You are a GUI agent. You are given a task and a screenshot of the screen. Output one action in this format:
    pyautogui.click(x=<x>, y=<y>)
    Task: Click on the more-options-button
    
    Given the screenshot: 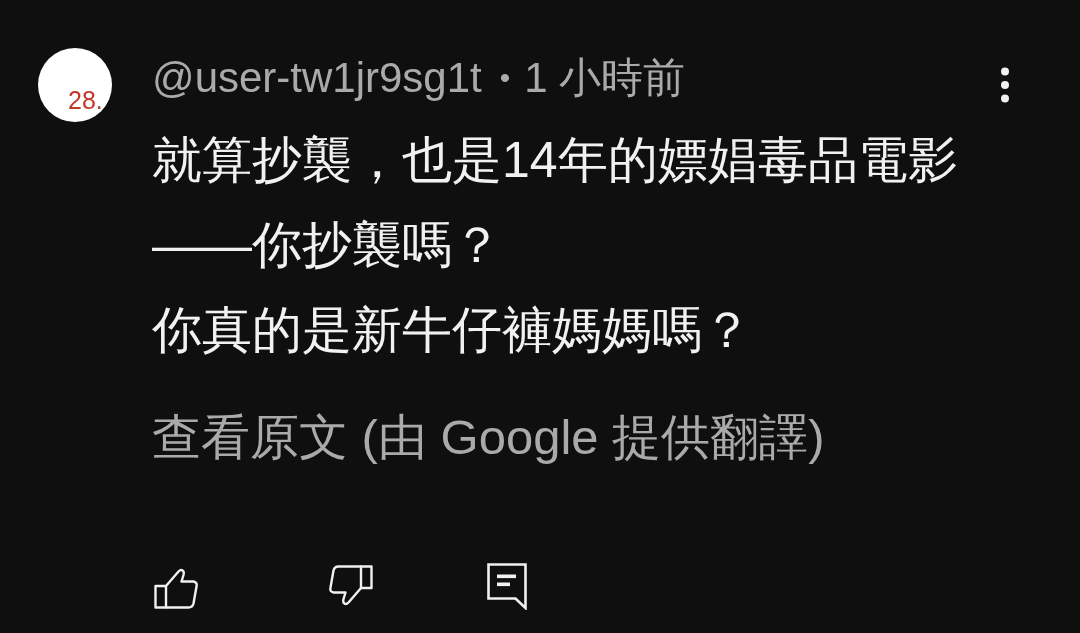 What is the action you would take?
    pyautogui.click(x=1005, y=85)
    